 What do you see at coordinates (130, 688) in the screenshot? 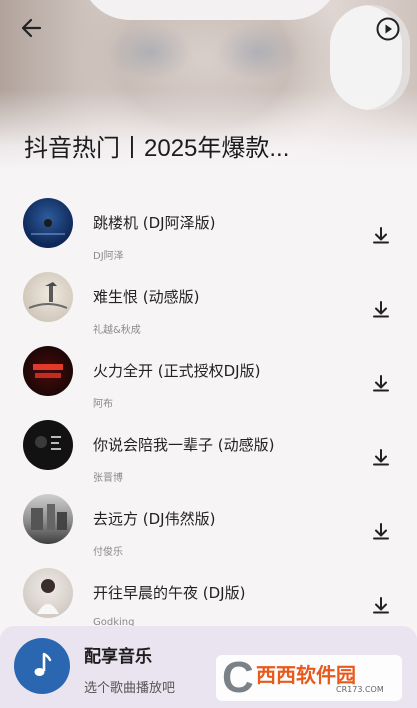
I see `player-subtitle: 选个歌曲播放吧` at bounding box center [130, 688].